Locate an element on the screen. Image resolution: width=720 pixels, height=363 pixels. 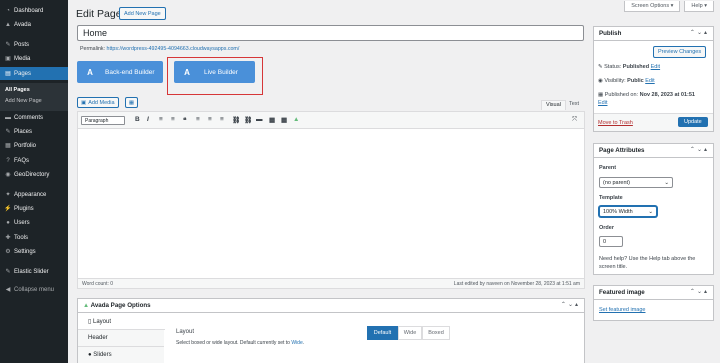
post-title-input: Home is located at coordinates (330, 33).